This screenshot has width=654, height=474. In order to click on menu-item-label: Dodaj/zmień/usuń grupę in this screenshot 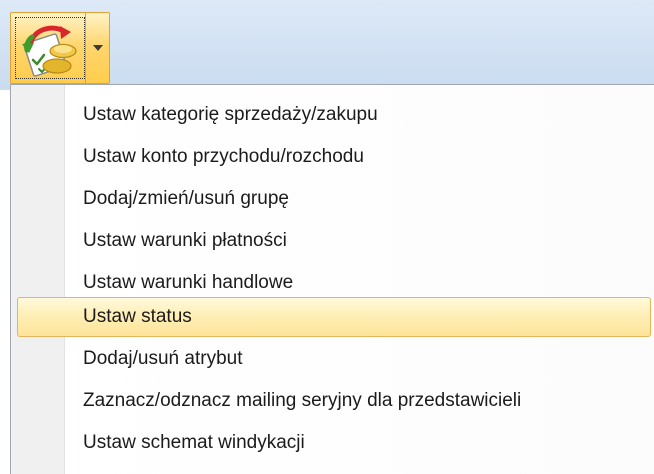, I will do `click(186, 198)`.